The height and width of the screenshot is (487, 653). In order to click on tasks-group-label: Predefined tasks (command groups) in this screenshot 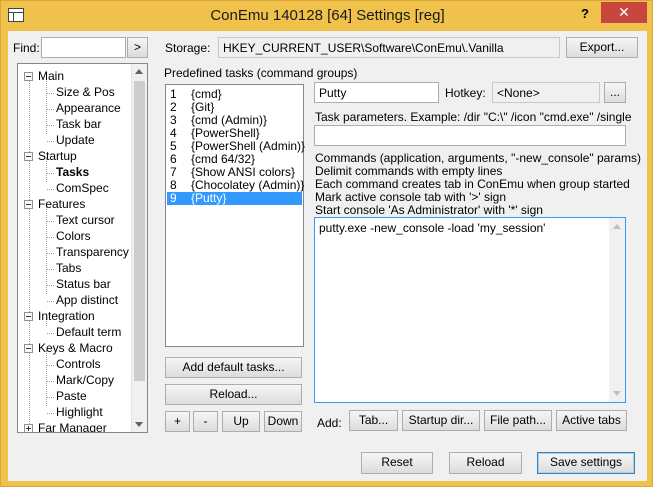, I will do `click(261, 73)`.